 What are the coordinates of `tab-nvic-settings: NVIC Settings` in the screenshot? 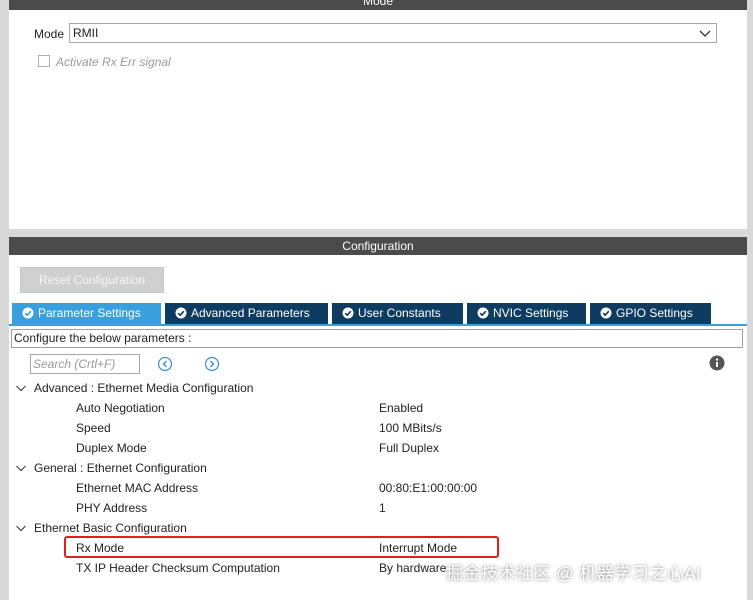 It's located at (526, 313).